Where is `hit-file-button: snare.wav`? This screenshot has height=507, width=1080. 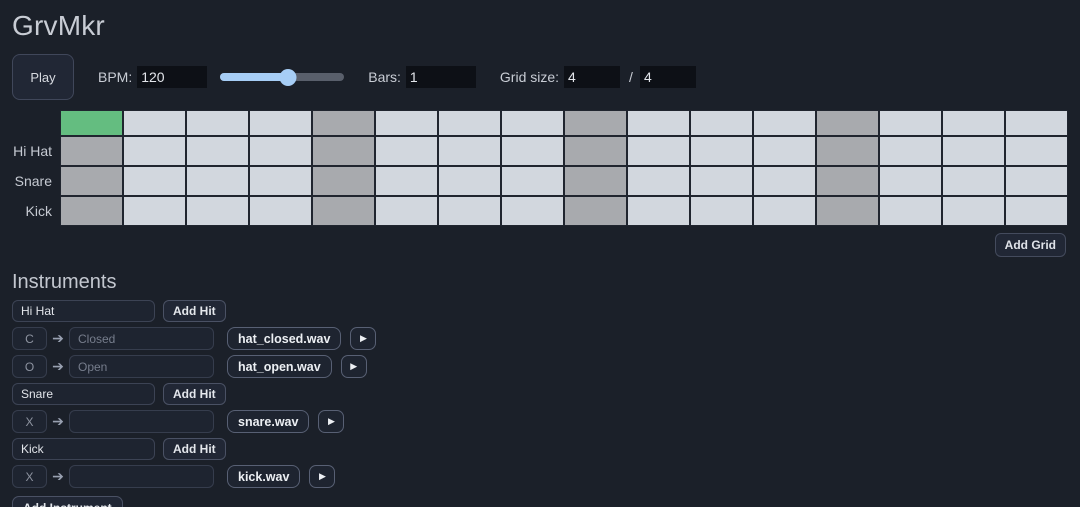
hit-file-button: snare.wav is located at coordinates (268, 421).